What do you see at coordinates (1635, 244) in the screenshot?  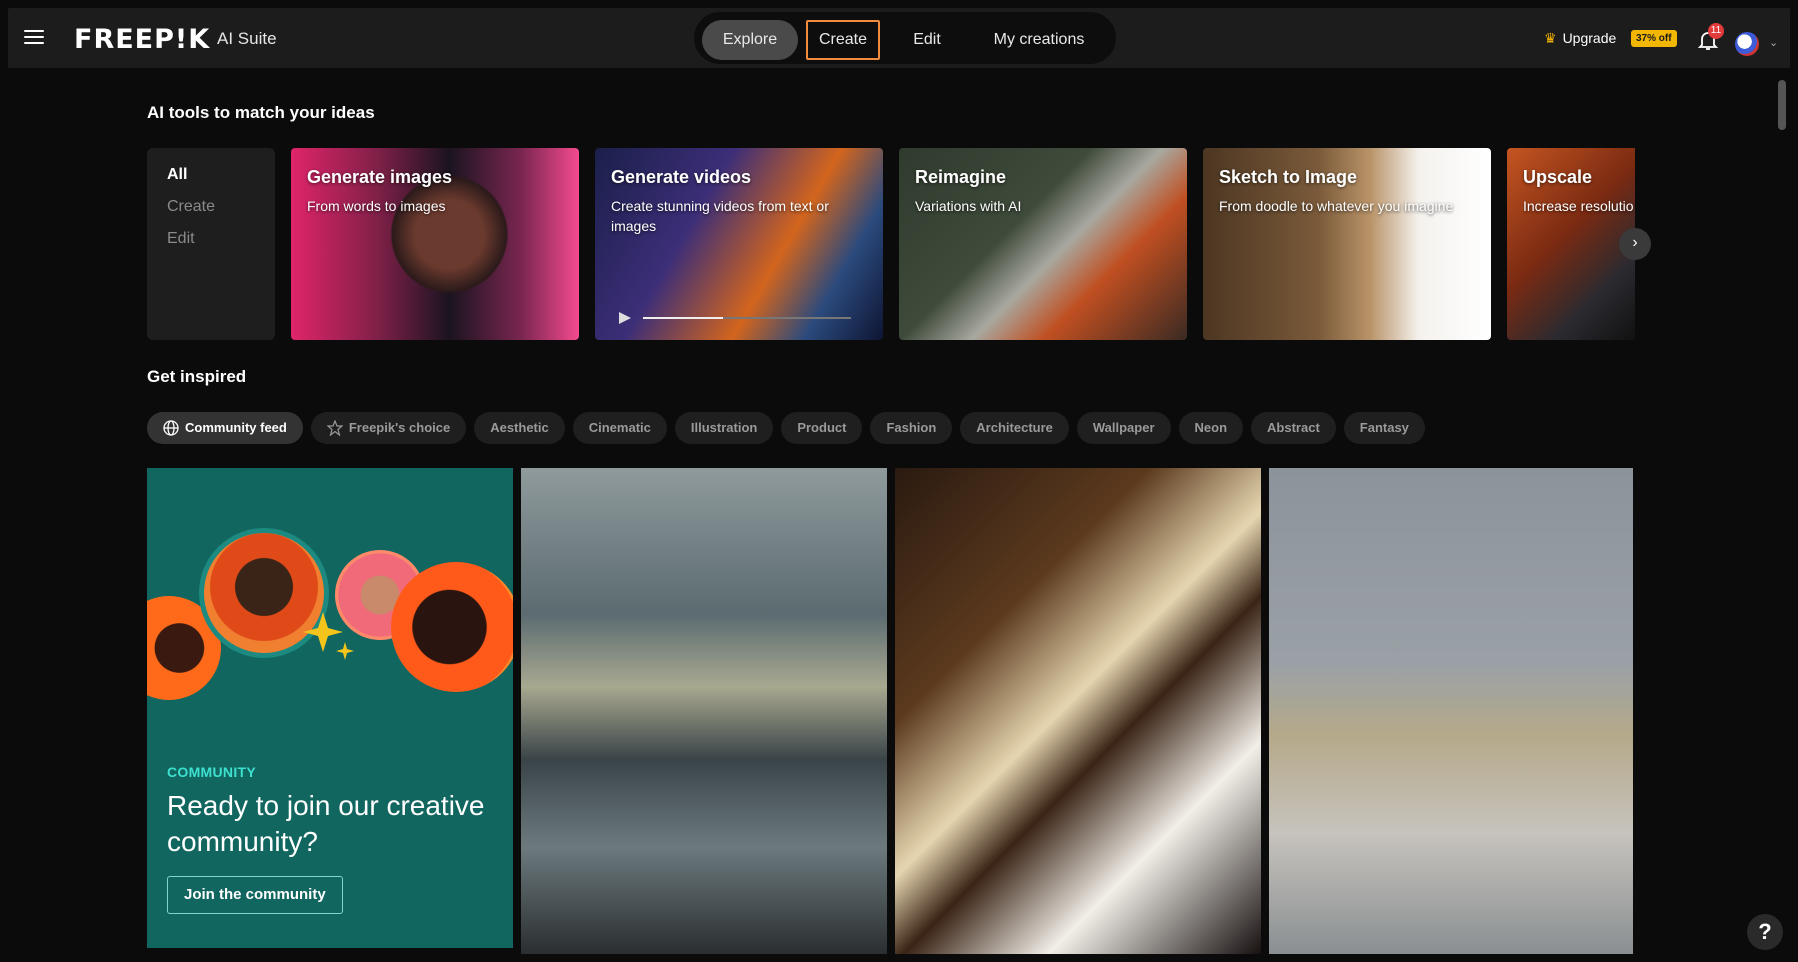 I see `chevron-right-icon: ›` at bounding box center [1635, 244].